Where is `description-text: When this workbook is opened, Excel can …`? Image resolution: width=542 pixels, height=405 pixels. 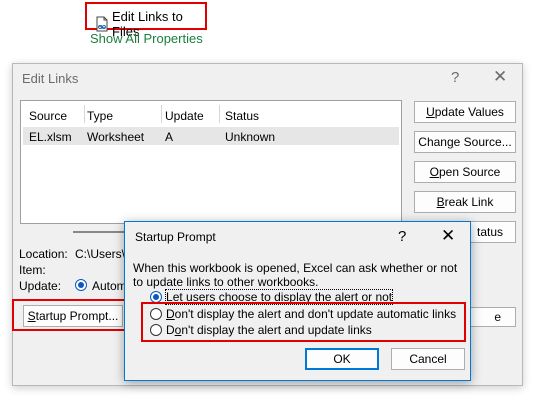
description-text: When this workbook is opened, Excel can … is located at coordinates (295, 275).